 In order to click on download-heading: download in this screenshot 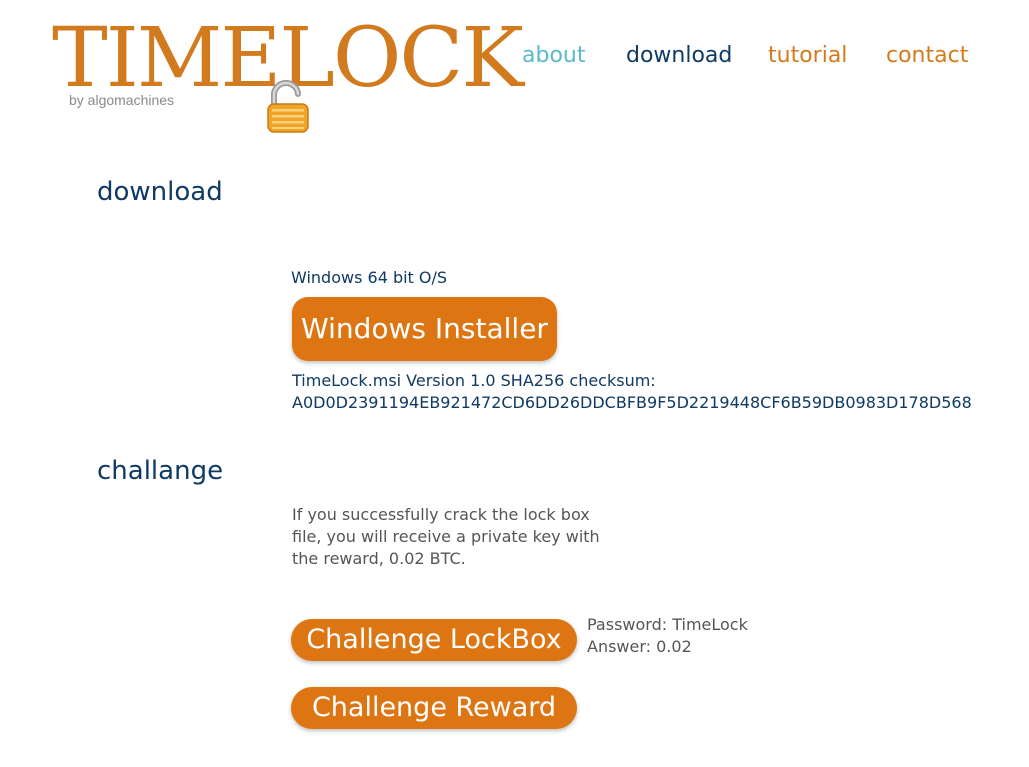, I will do `click(160, 192)`.